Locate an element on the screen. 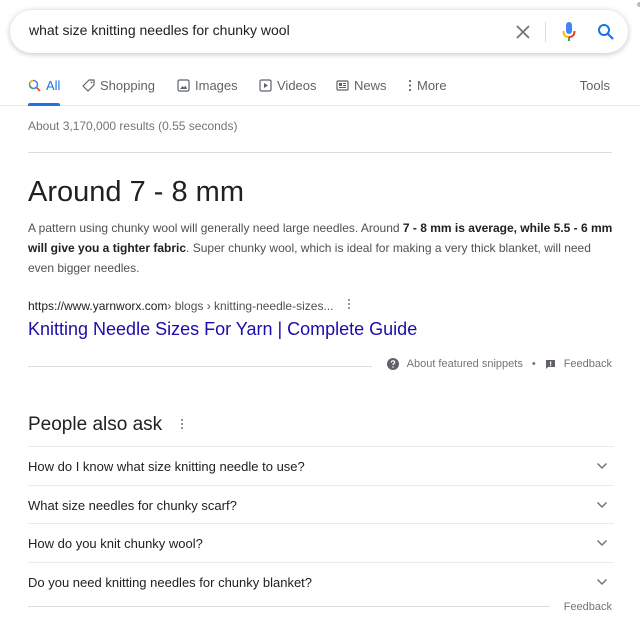 Image resolution: width=640 pixels, height=640 pixels. about-featured-snippets-link: About featured snippets is located at coordinates (454, 364).